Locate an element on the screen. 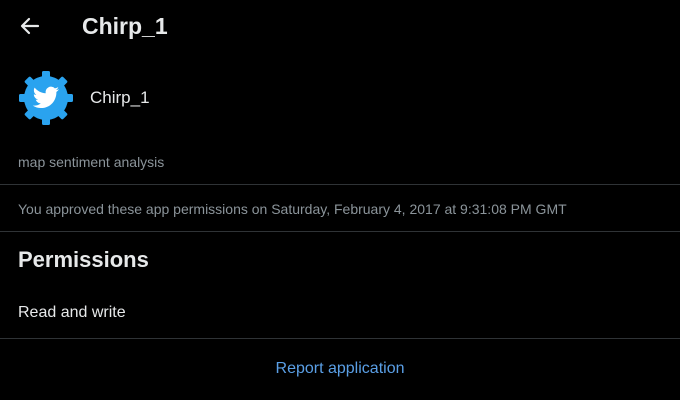 The height and width of the screenshot is (400, 680). page-header: Chirp_1 is located at coordinates (340, 26).